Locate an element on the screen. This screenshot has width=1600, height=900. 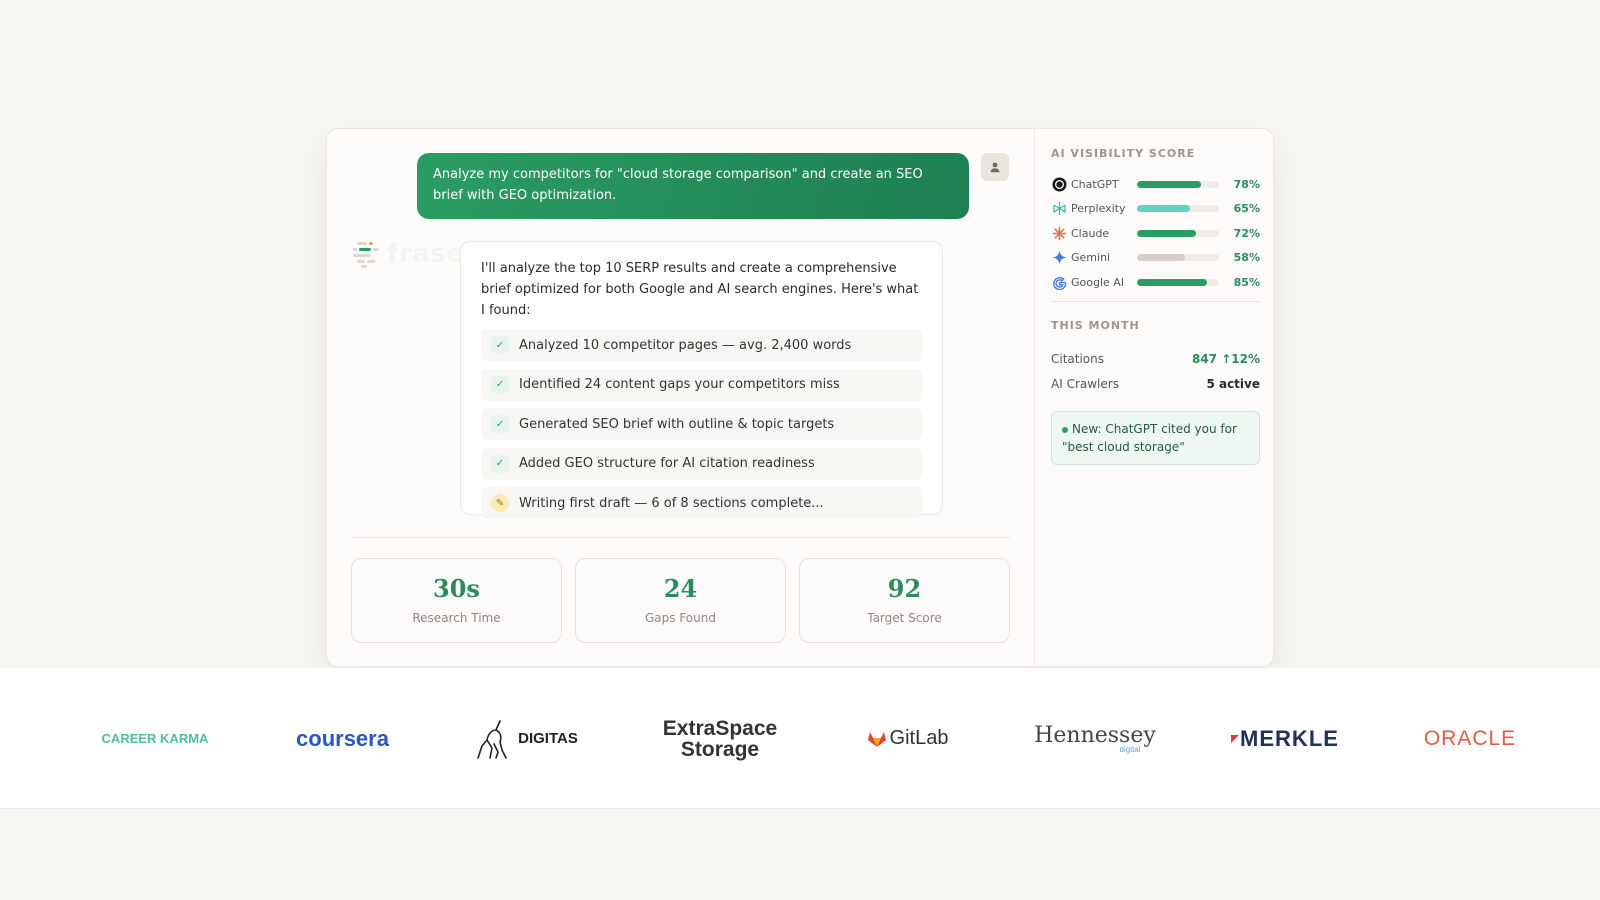
platform-name: ChatGPT is located at coordinates (1095, 184).